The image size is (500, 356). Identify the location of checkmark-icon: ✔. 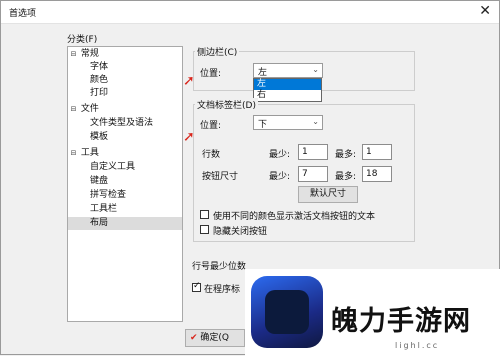
(194, 338).